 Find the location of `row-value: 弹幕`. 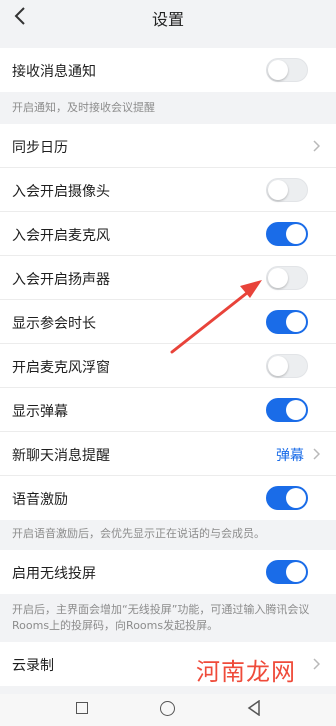

row-value: 弹幕 is located at coordinates (290, 456).